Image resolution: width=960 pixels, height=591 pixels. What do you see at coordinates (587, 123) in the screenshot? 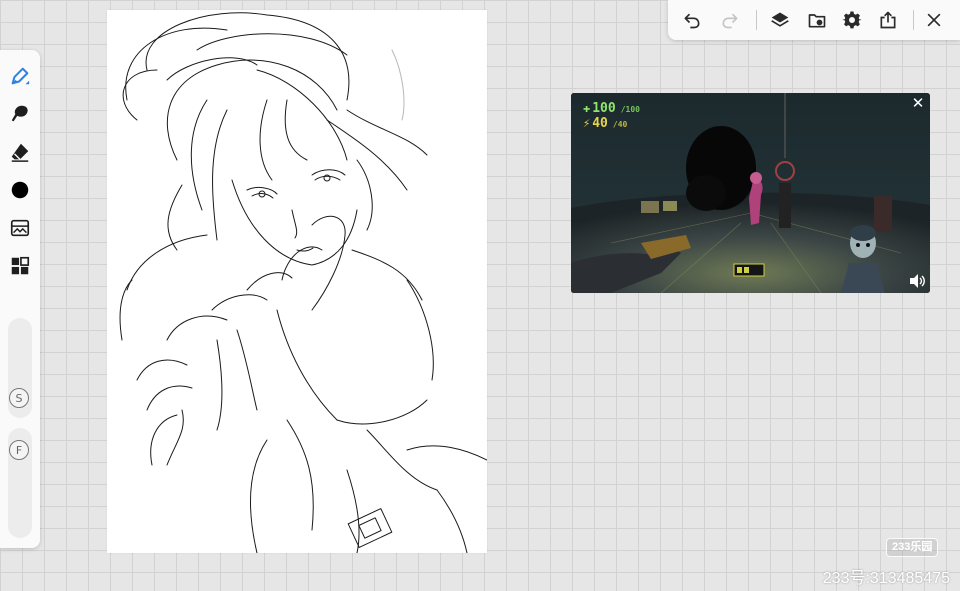
I see `armor-bolt-icon: ⚡` at bounding box center [587, 123].